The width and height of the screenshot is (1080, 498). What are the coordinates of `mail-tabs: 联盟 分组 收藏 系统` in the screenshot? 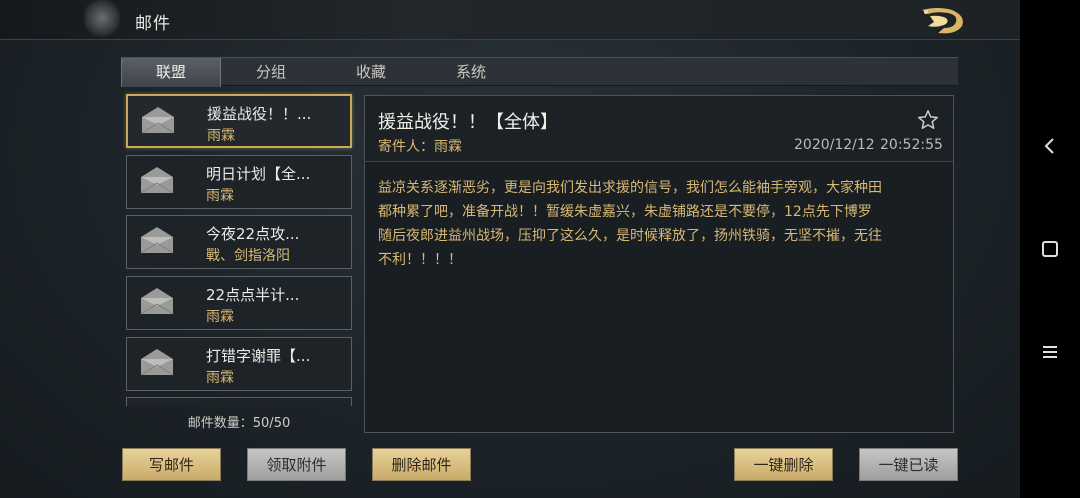 It's located at (539, 72).